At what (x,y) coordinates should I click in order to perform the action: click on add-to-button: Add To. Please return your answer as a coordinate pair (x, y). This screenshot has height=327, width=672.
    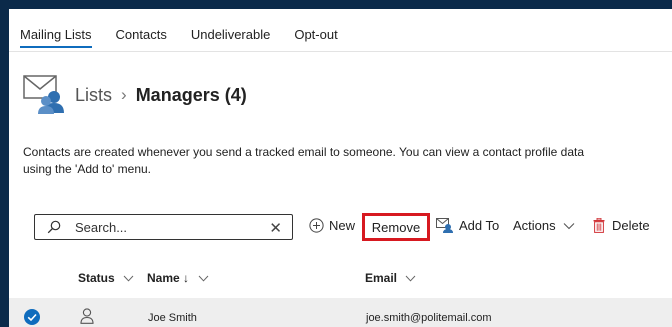
    Looking at the image, I should click on (467, 225).